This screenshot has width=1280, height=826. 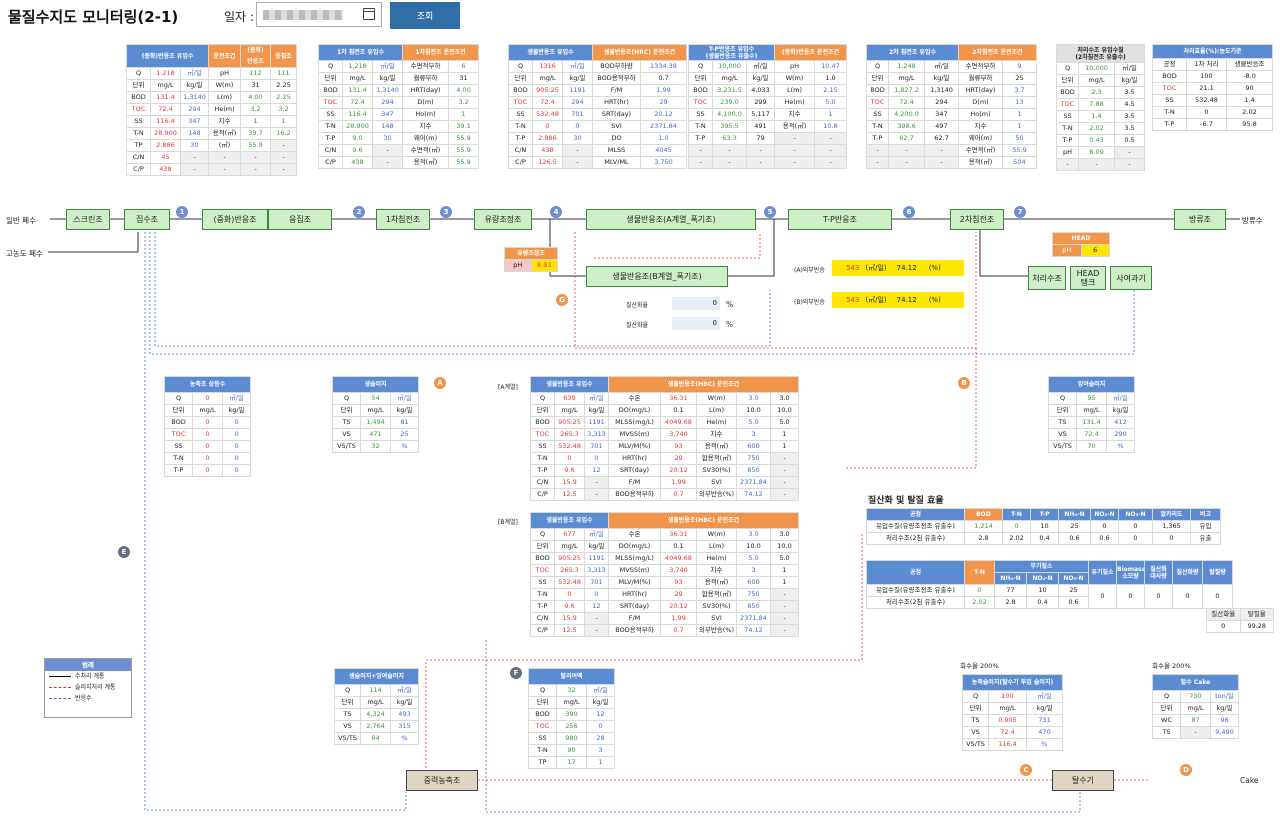 What do you see at coordinates (616, 66) in the screenshot?
I see `table-cell: BOD부하량` at bounding box center [616, 66].